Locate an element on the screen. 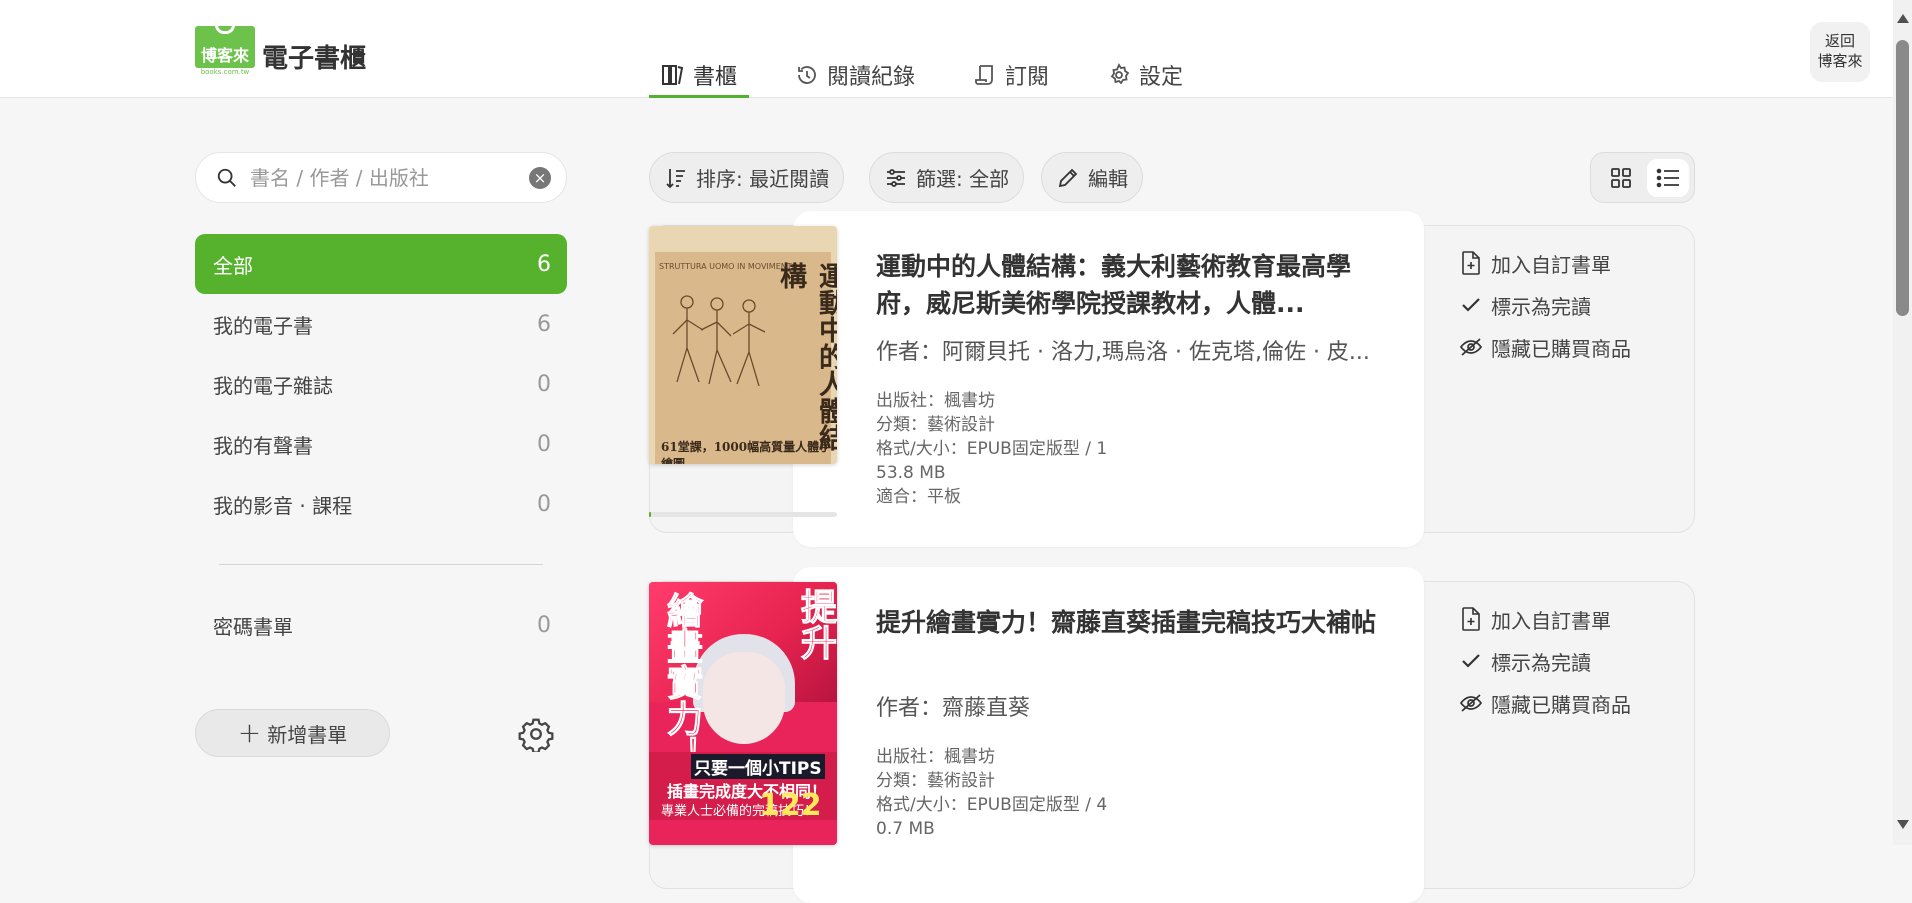 Image resolution: width=1912 pixels, height=903 pixels. category-label: 全部 is located at coordinates (233, 265).